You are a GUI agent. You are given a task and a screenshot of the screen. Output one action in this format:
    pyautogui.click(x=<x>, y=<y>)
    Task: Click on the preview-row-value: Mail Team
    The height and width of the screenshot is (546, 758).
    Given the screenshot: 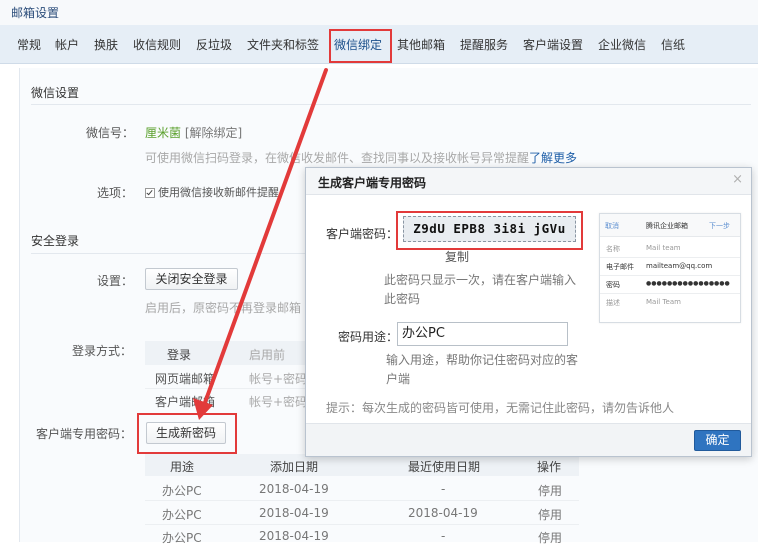 What is the action you would take?
    pyautogui.click(x=663, y=302)
    